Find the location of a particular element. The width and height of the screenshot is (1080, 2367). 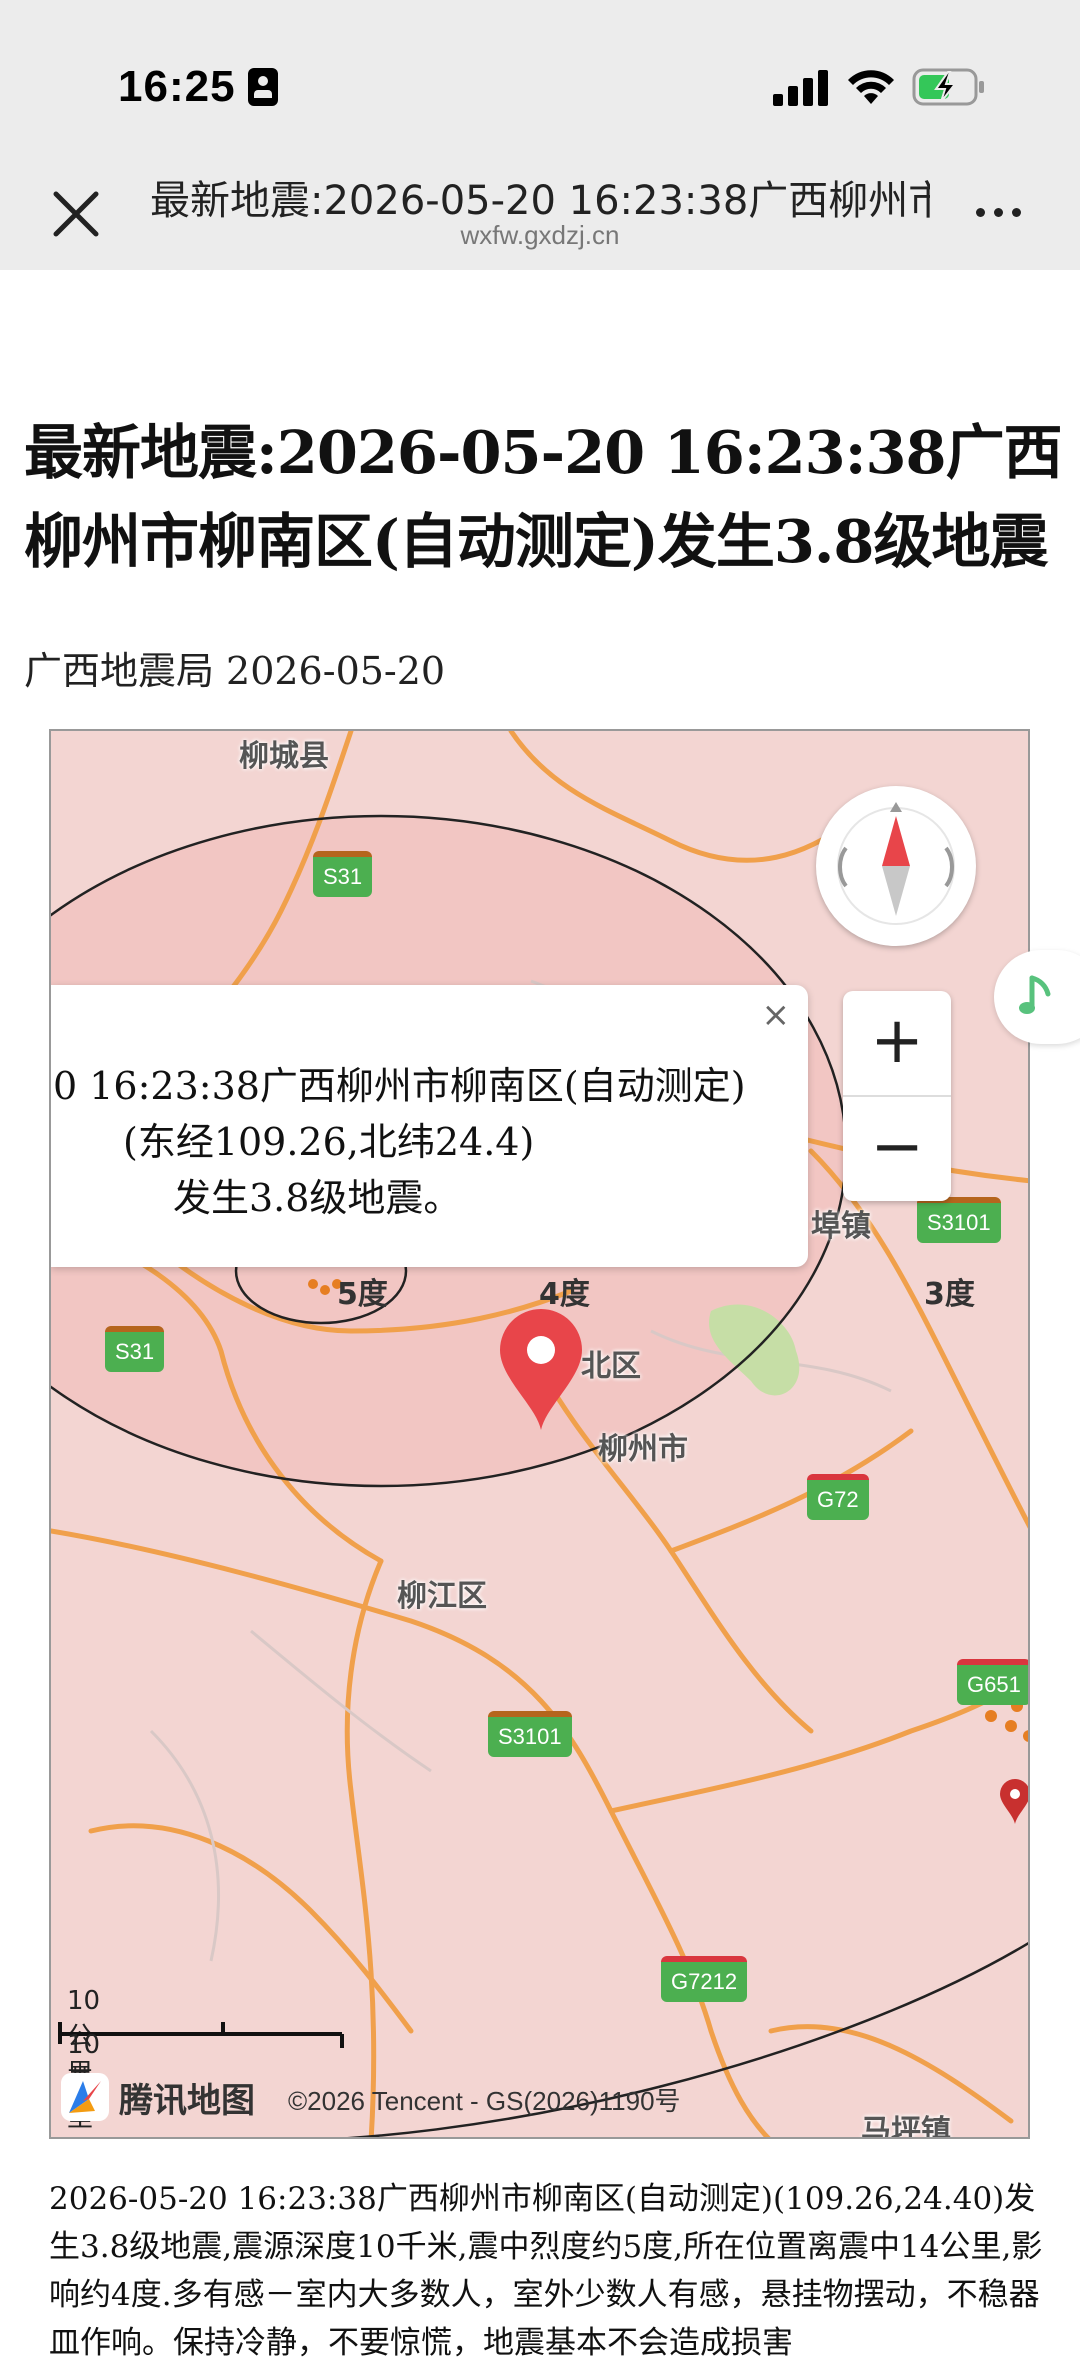

status-bar: 16:25 is located at coordinates (540, 75).